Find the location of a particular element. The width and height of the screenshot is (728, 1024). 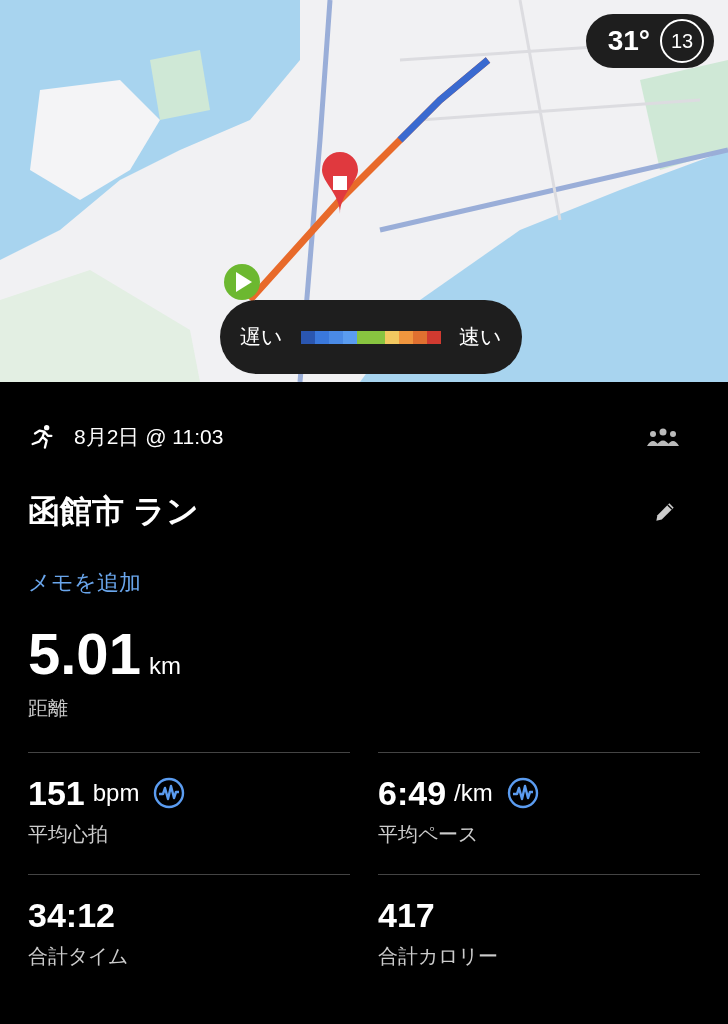

distance-unit: km is located at coordinates (164, 666).